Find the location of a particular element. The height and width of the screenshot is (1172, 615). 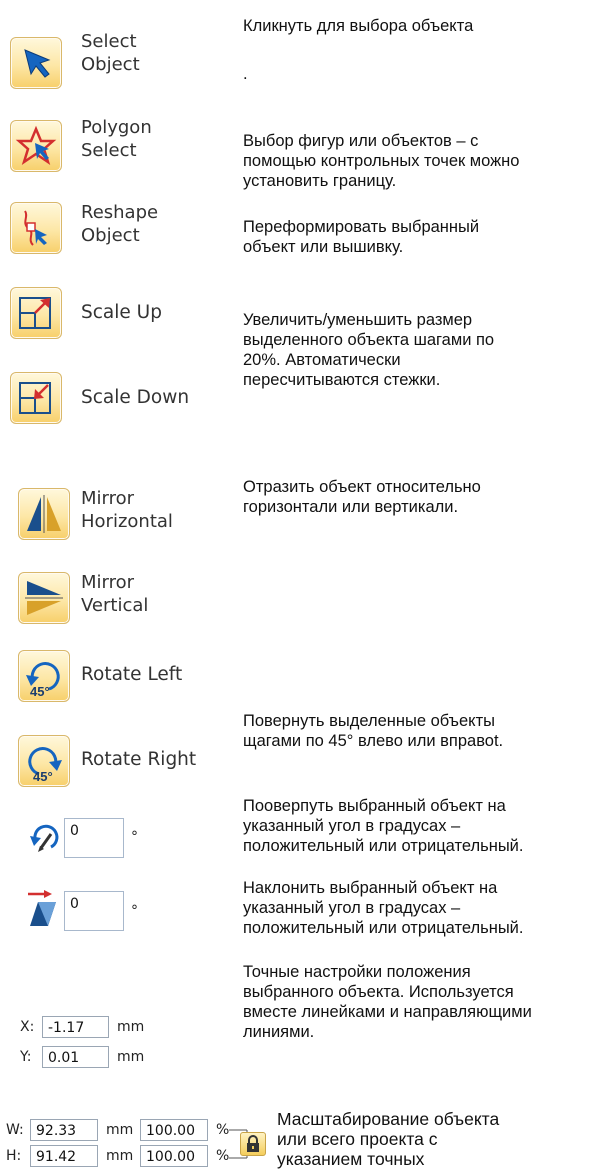

mirror-horizontal-label: Mirror Horizontal is located at coordinates (127, 510).